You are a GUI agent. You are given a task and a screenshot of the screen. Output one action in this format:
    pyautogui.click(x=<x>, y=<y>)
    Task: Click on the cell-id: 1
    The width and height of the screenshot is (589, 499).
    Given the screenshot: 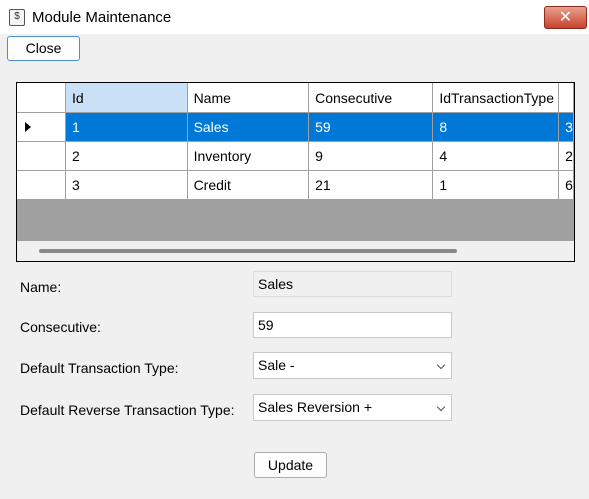 What is the action you would take?
    pyautogui.click(x=126, y=127)
    